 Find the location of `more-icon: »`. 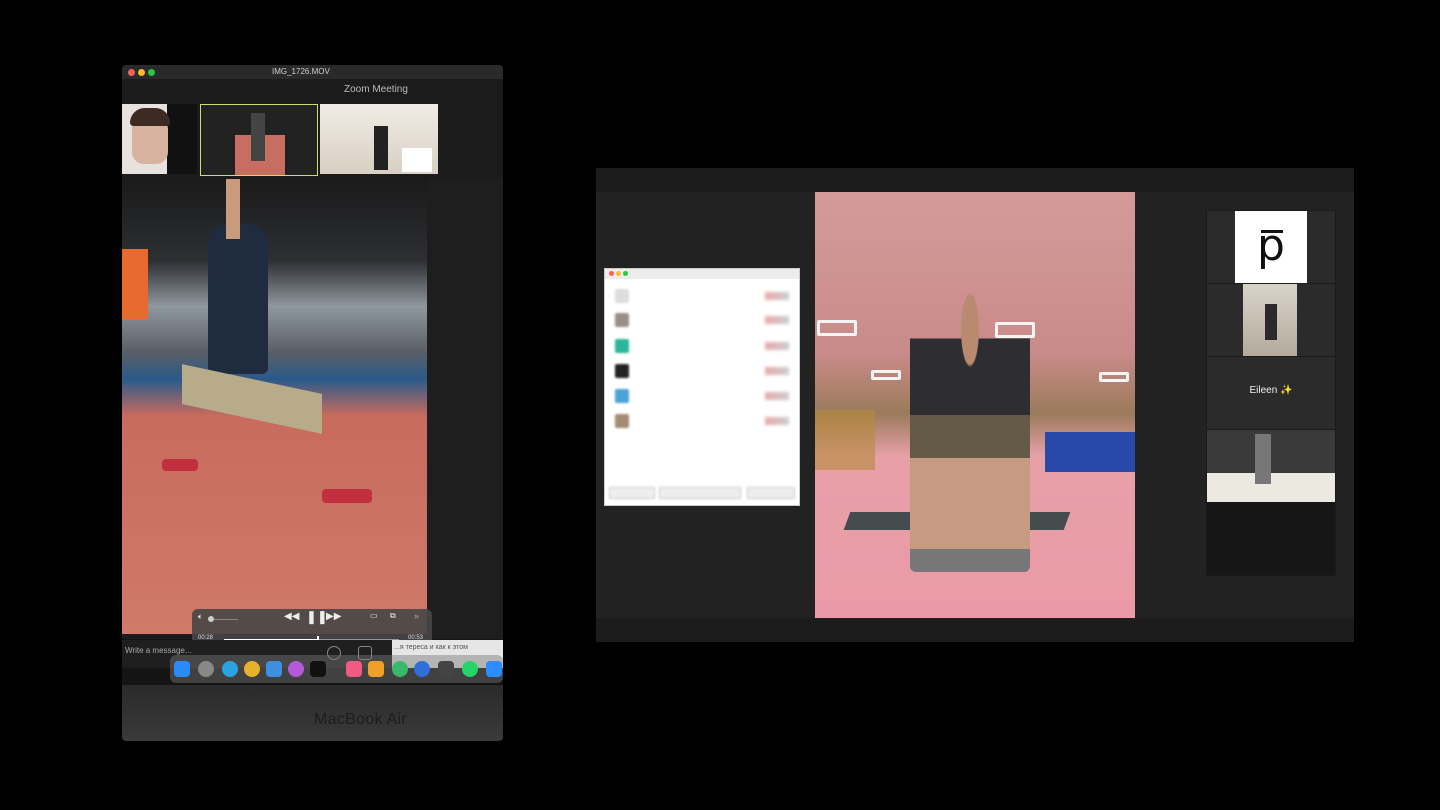

more-icon: » is located at coordinates (416, 616).